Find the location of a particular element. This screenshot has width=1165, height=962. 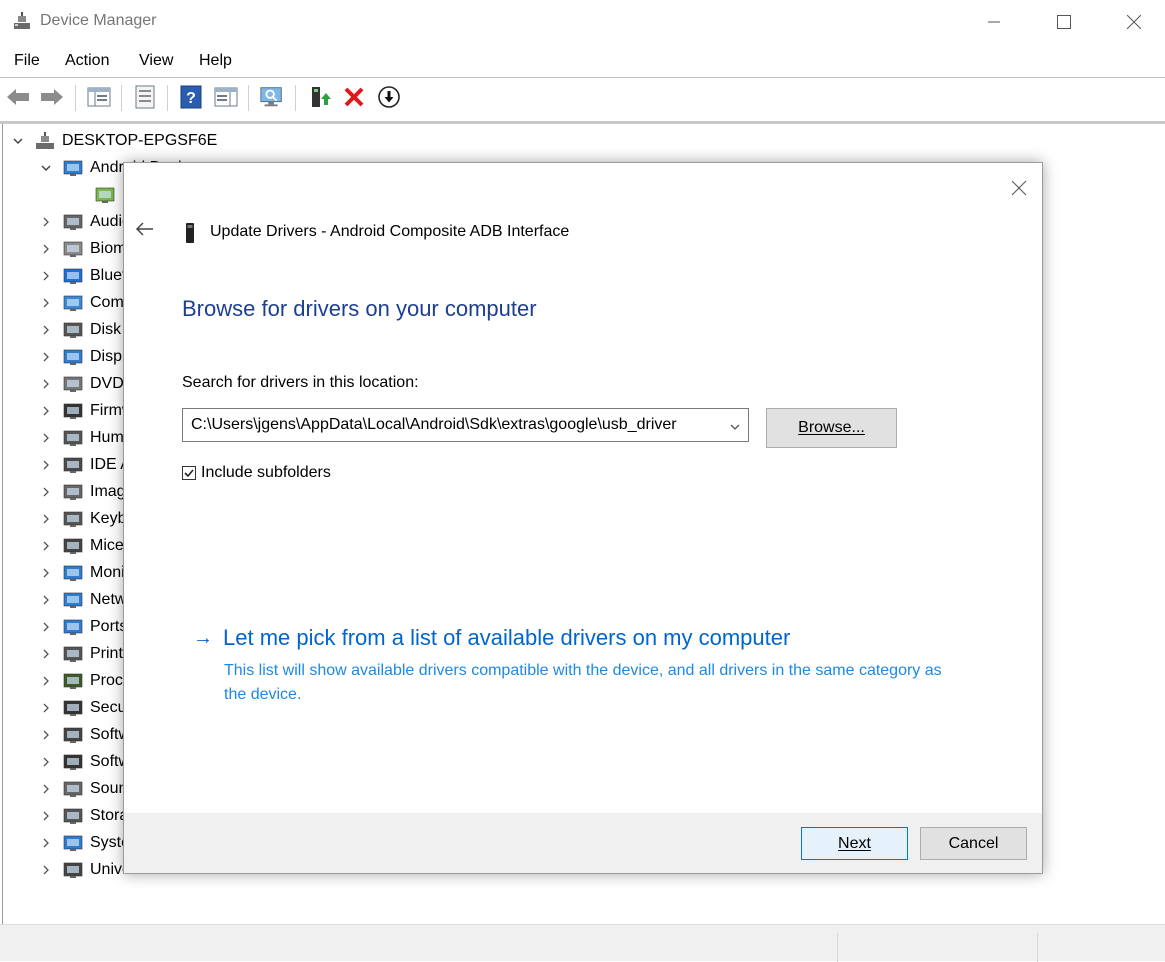

search-location-label: Search for drivers in this location: is located at coordinates (300, 382).